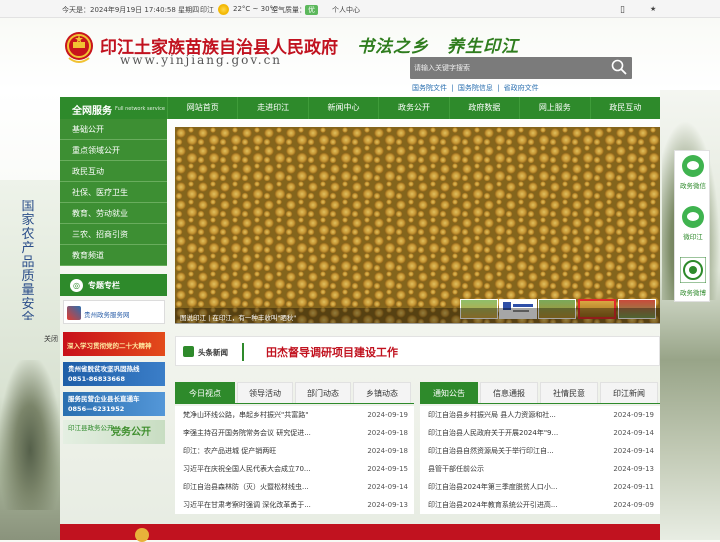 This screenshot has height=542, width=720. Describe the element at coordinates (629, 392) in the screenshot. I see `tab-yinjiang-news: 印江新闻` at that location.